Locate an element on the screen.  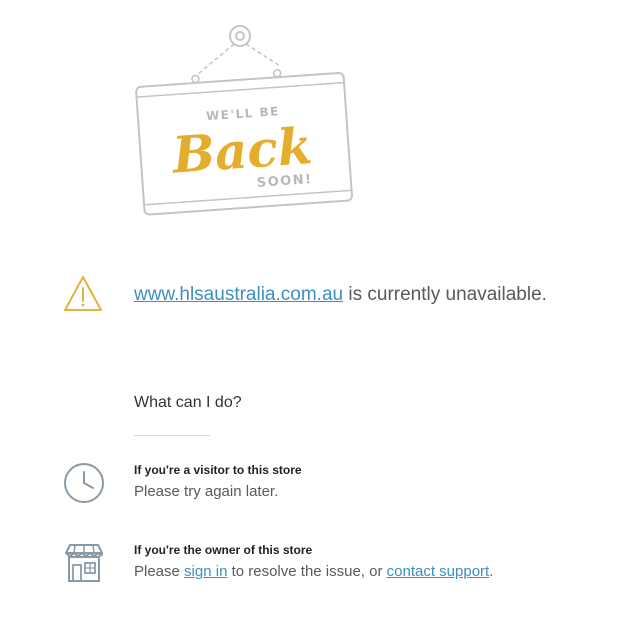
owner-desc-prefix: Please is located at coordinates (159, 571).